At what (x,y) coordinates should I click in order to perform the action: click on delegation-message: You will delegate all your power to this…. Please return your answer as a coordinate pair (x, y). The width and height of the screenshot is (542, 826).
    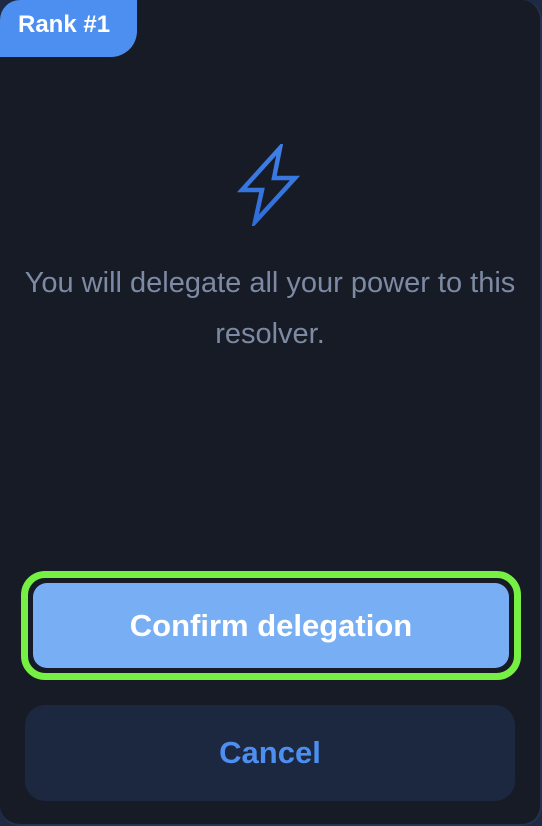
    Looking at the image, I should click on (270, 308).